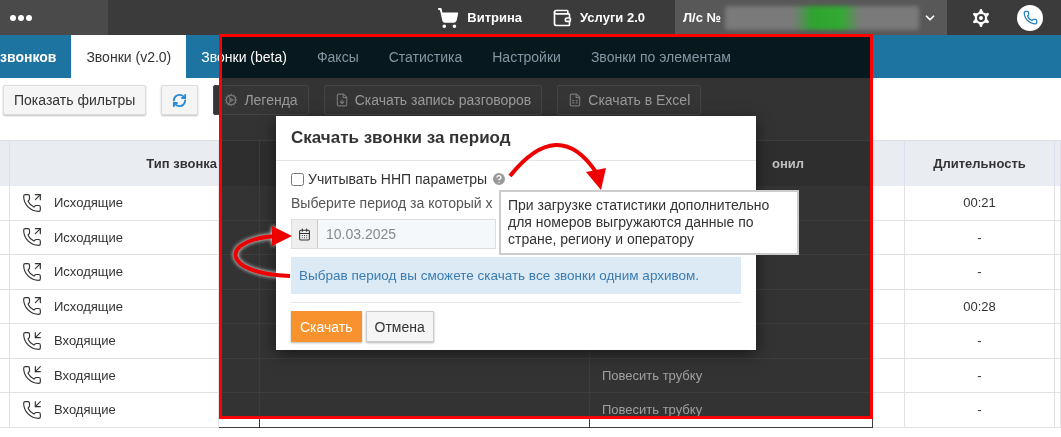  Describe the element at coordinates (425, 56) in the screenshot. I see `tab: Статистика` at that location.